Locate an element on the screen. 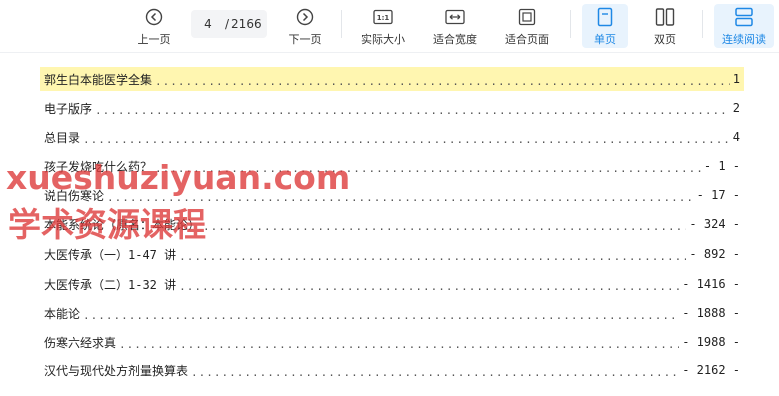 The image size is (779, 396). toc-entry-title: 总目录 is located at coordinates (62, 137).